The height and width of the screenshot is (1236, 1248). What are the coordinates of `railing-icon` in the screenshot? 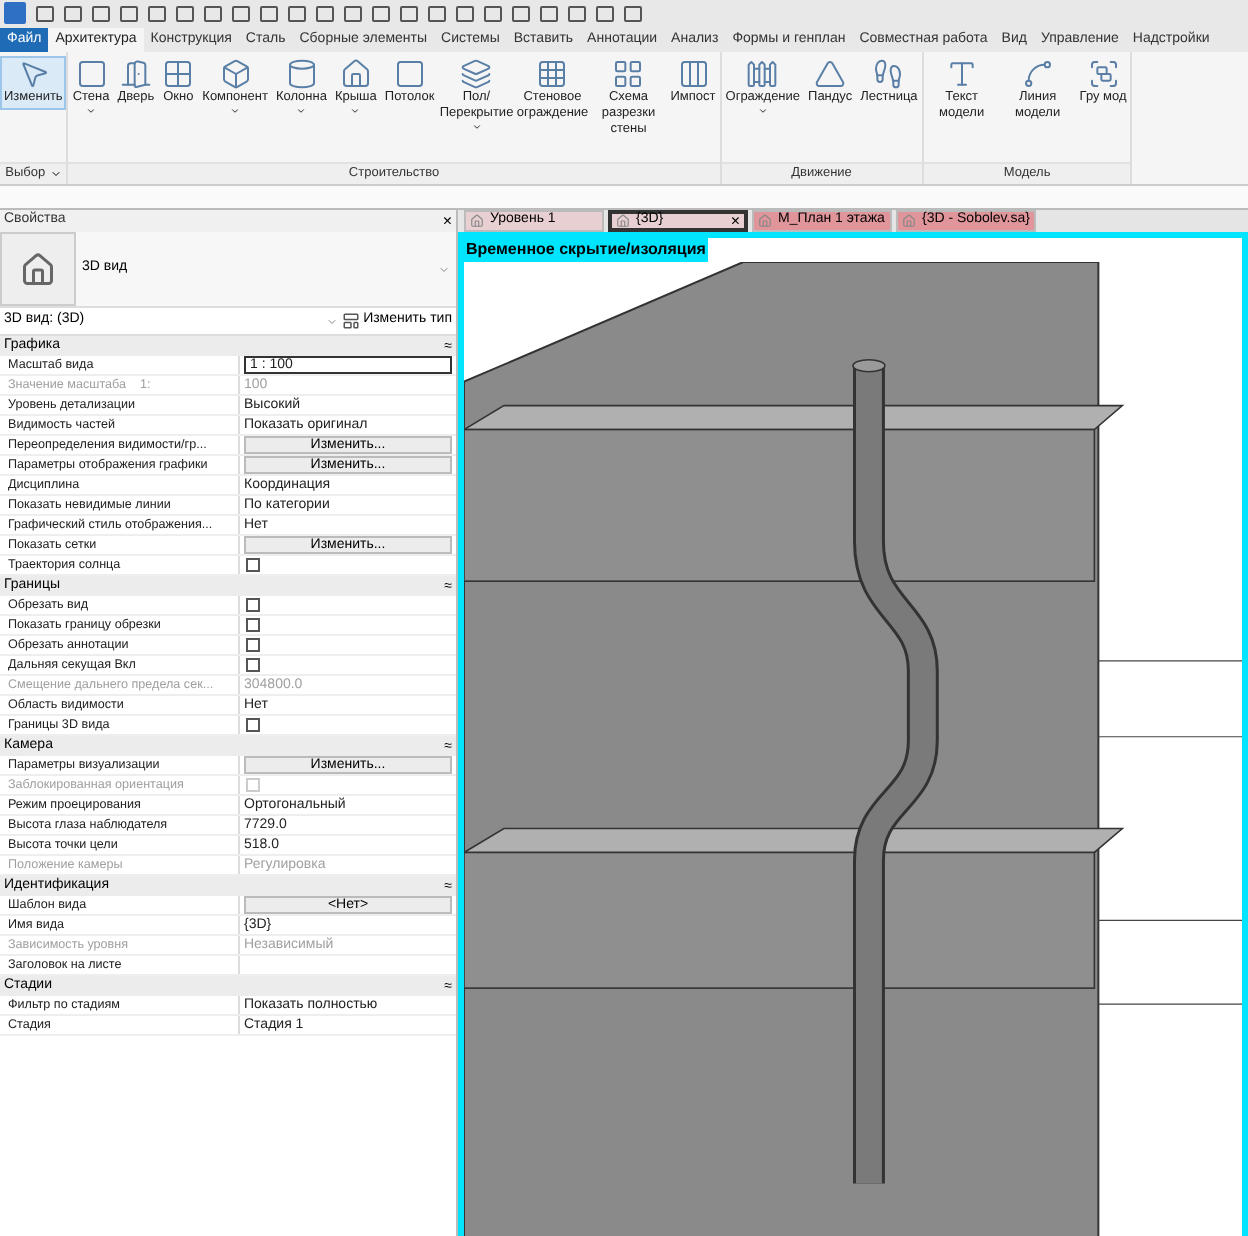 It's located at (762, 74).